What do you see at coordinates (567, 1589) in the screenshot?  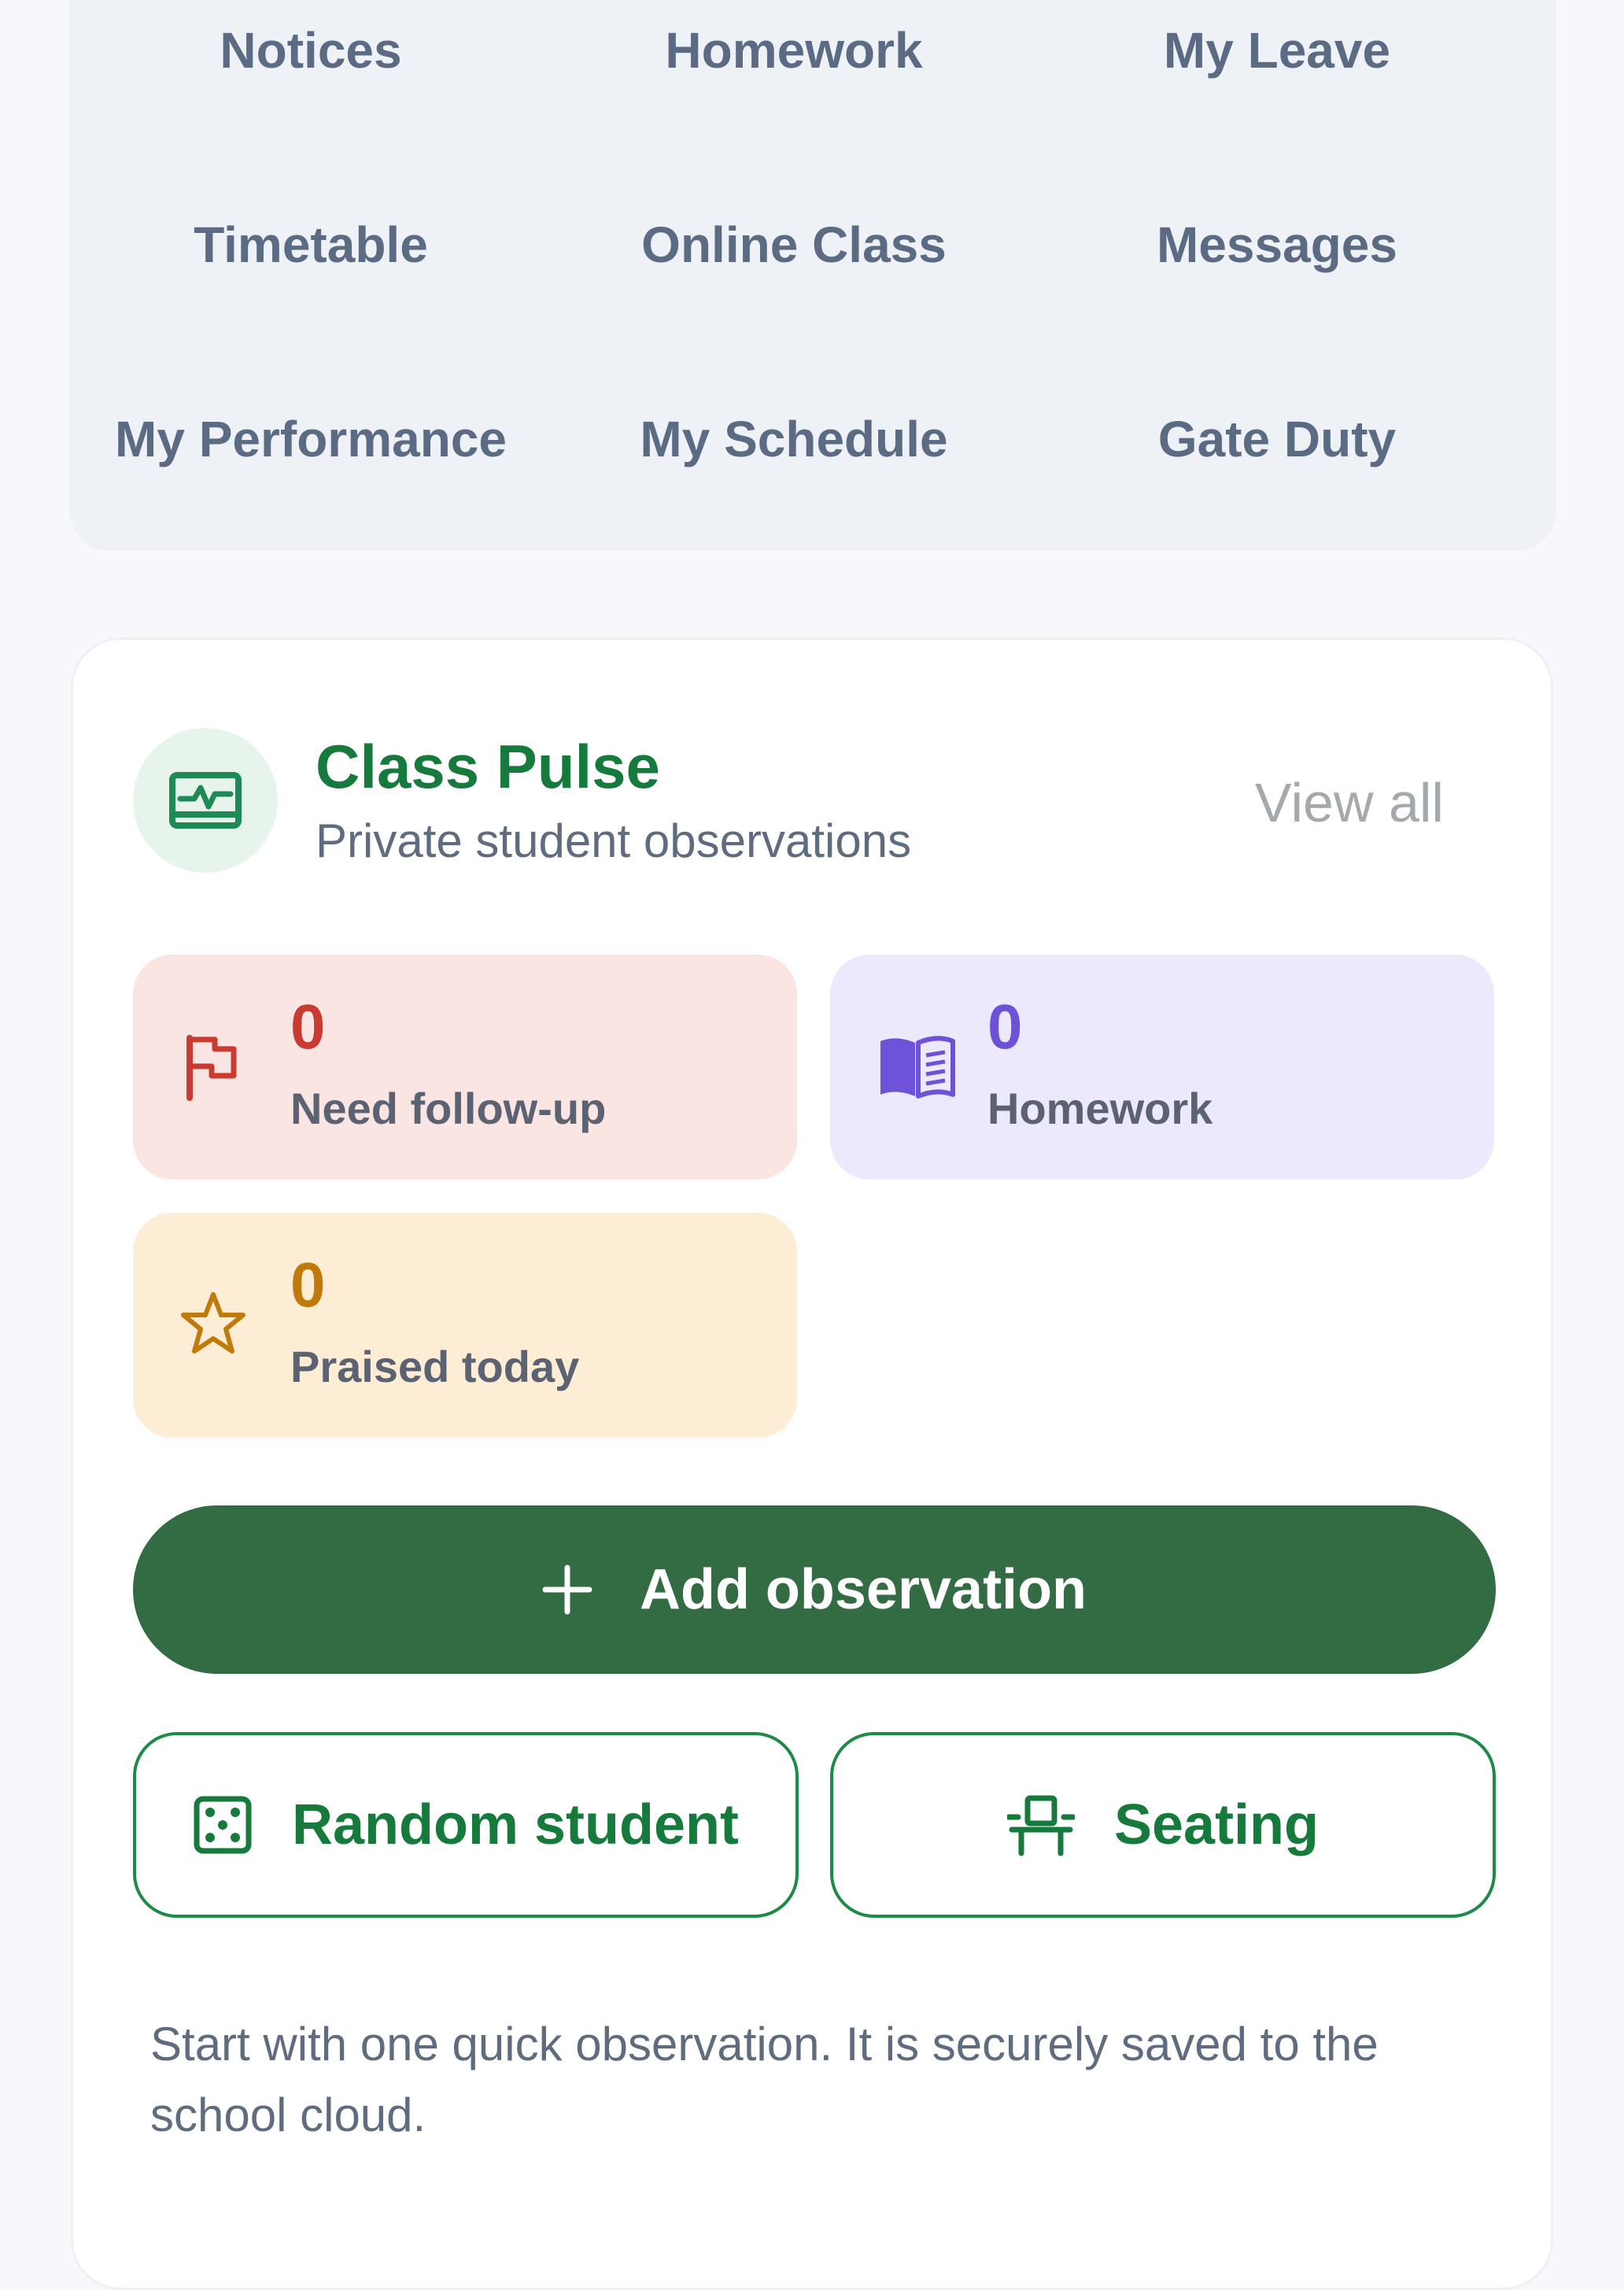 I see `plus-icon` at bounding box center [567, 1589].